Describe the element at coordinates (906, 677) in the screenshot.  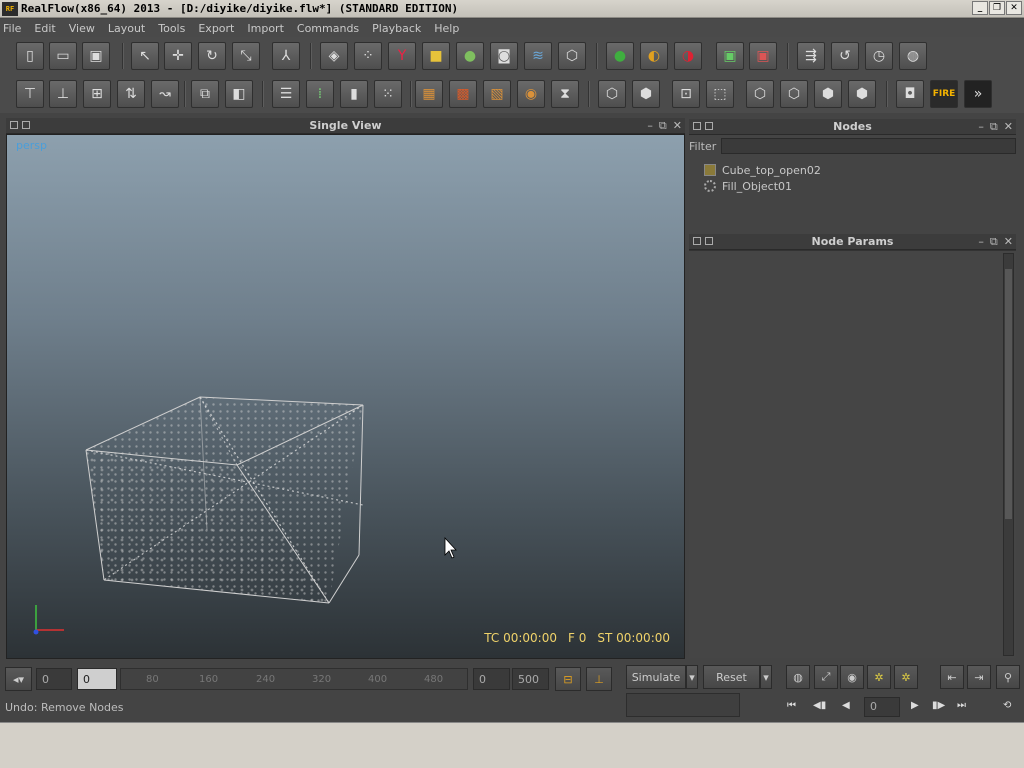
I see `sim-gear2-icon: ✲` at that location.